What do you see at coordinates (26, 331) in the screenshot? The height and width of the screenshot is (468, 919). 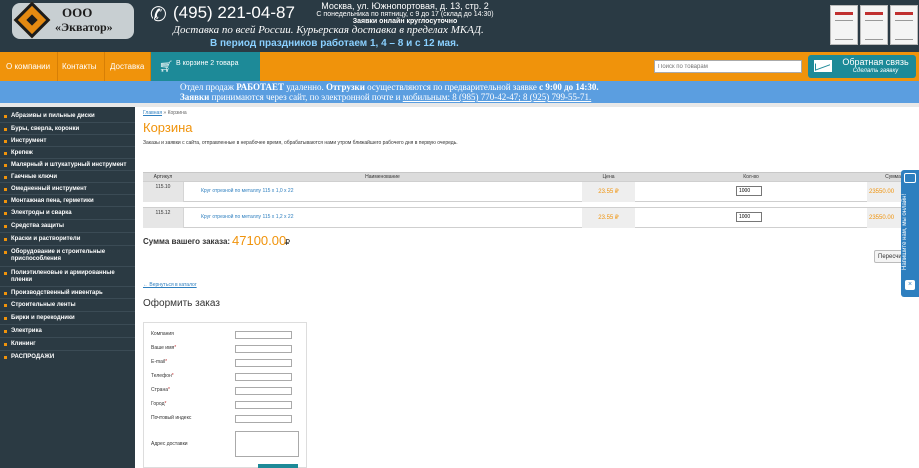 I see `sidebar-item-label: Электрика` at bounding box center [26, 331].